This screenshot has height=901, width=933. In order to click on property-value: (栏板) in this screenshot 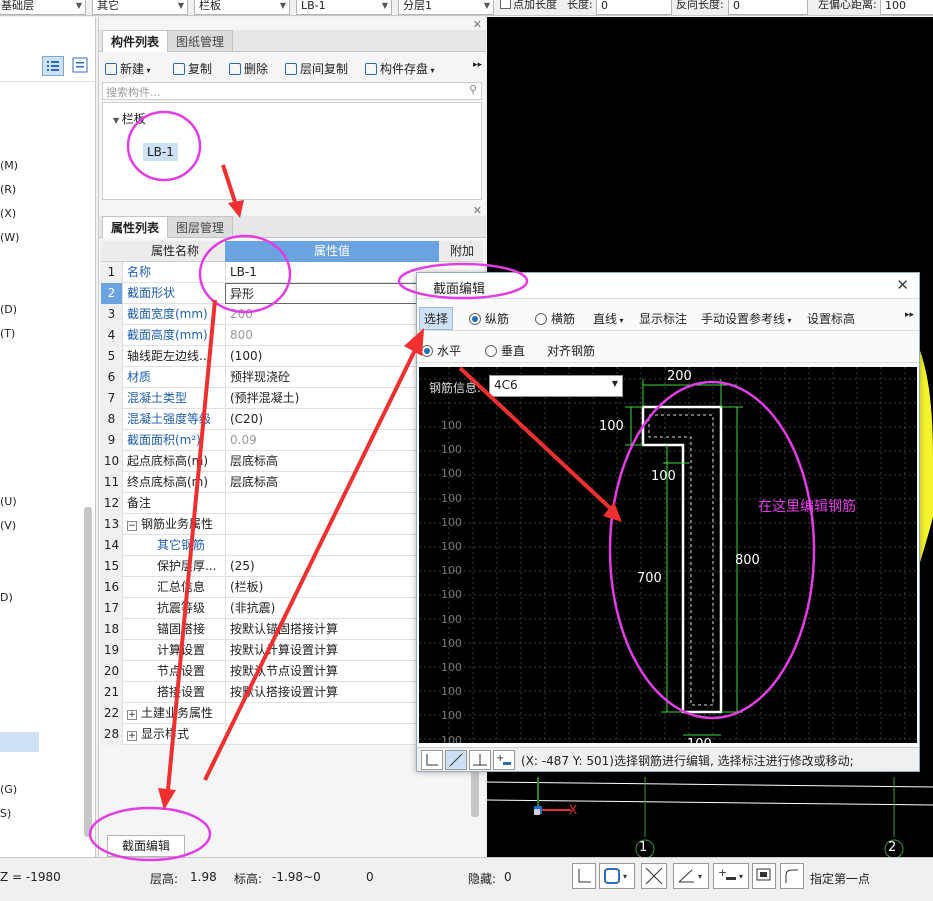, I will do `click(320, 587)`.